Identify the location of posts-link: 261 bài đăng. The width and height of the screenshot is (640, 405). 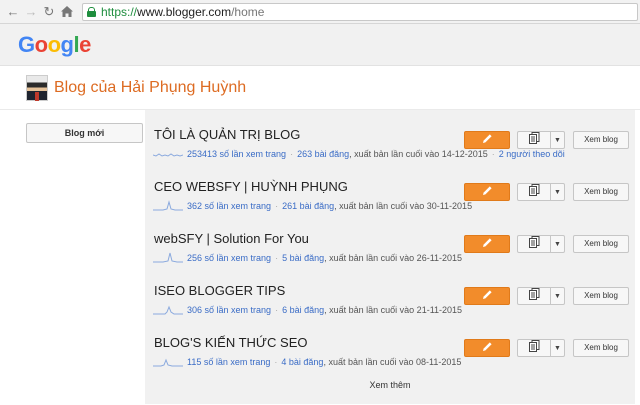
(308, 206).